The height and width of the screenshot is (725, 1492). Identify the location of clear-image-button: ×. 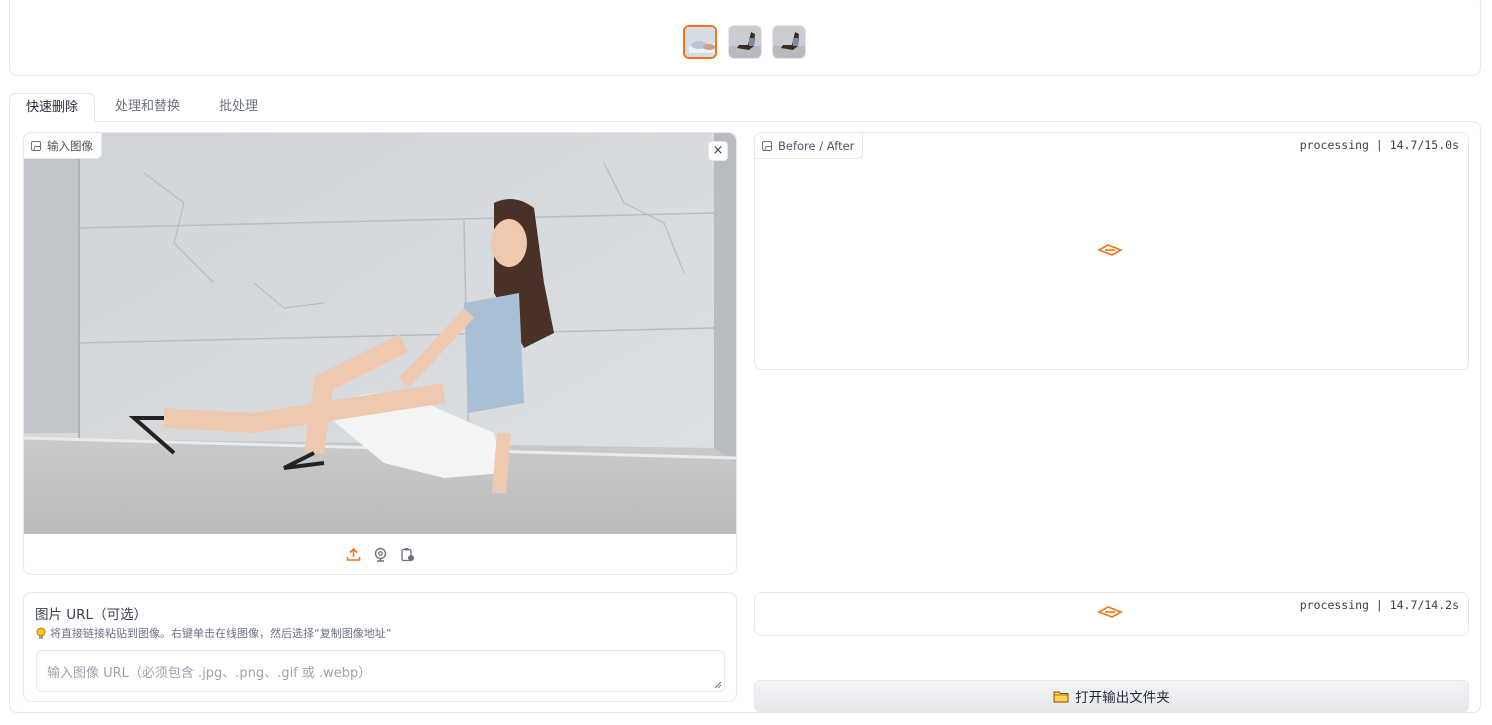
(718, 151).